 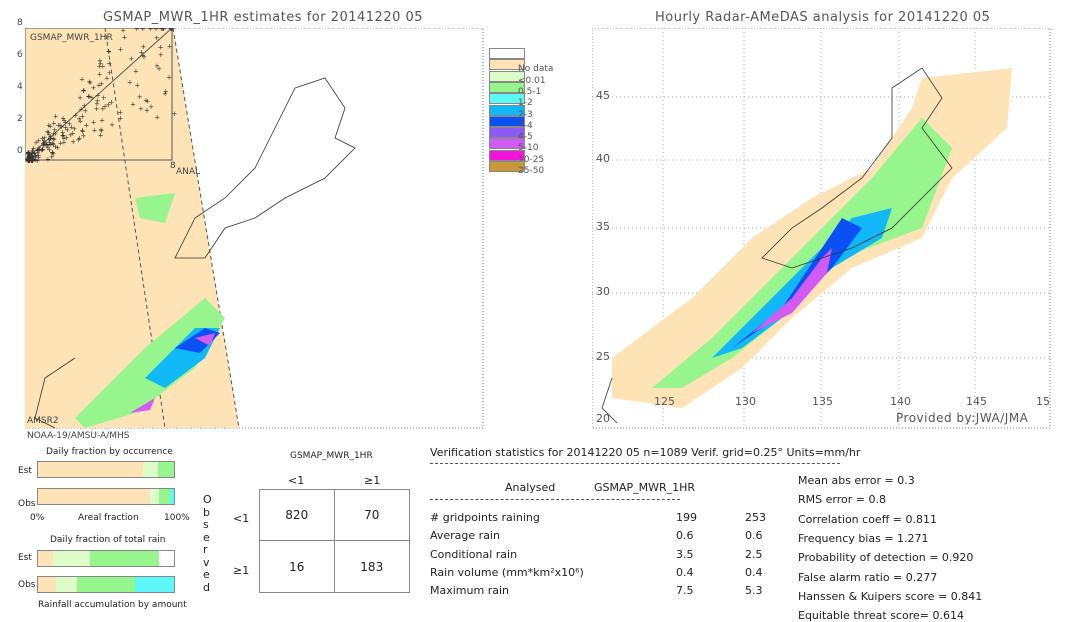 I want to click on lon-tick: 135, so click(x=822, y=401).